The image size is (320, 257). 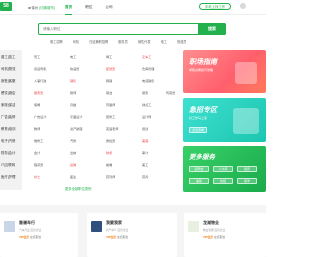 I want to click on category-sub-link: 仓库管理, so click(x=148, y=68).